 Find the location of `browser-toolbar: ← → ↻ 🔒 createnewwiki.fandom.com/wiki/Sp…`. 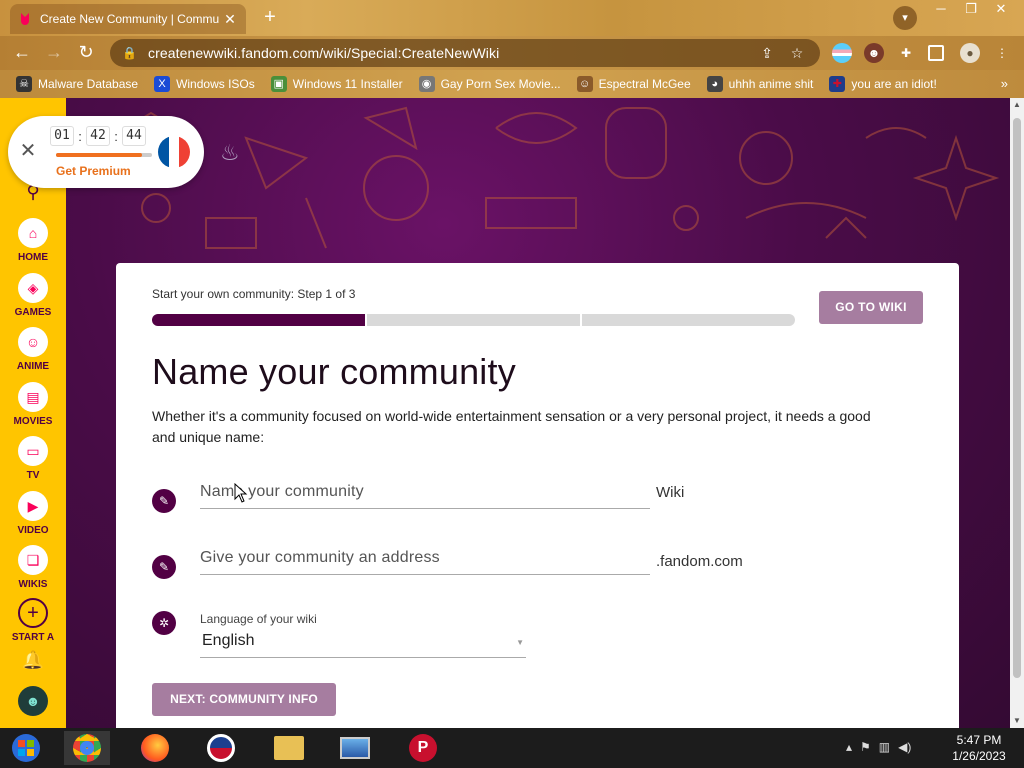

browser-toolbar: ← → ↻ 🔒 createnewwiki.fandom.com/wiki/Sp… is located at coordinates (512, 53).